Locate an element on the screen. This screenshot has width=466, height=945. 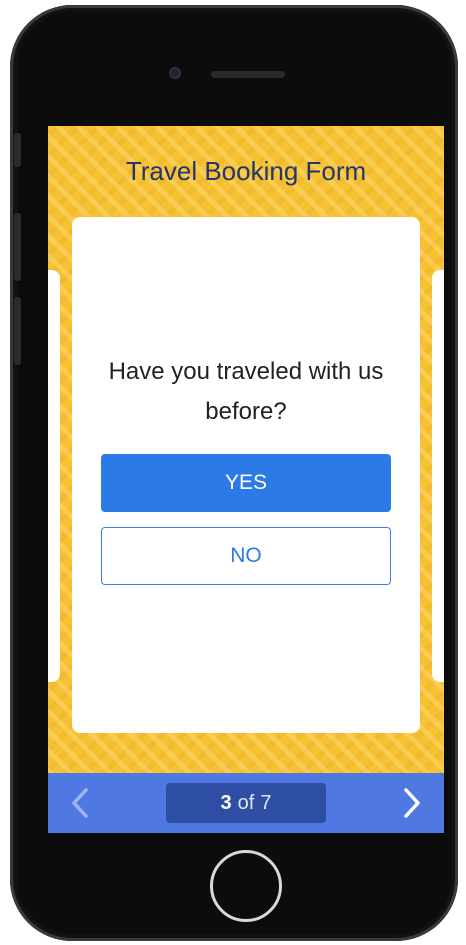
page-counter: 3 of 7 is located at coordinates (246, 803).